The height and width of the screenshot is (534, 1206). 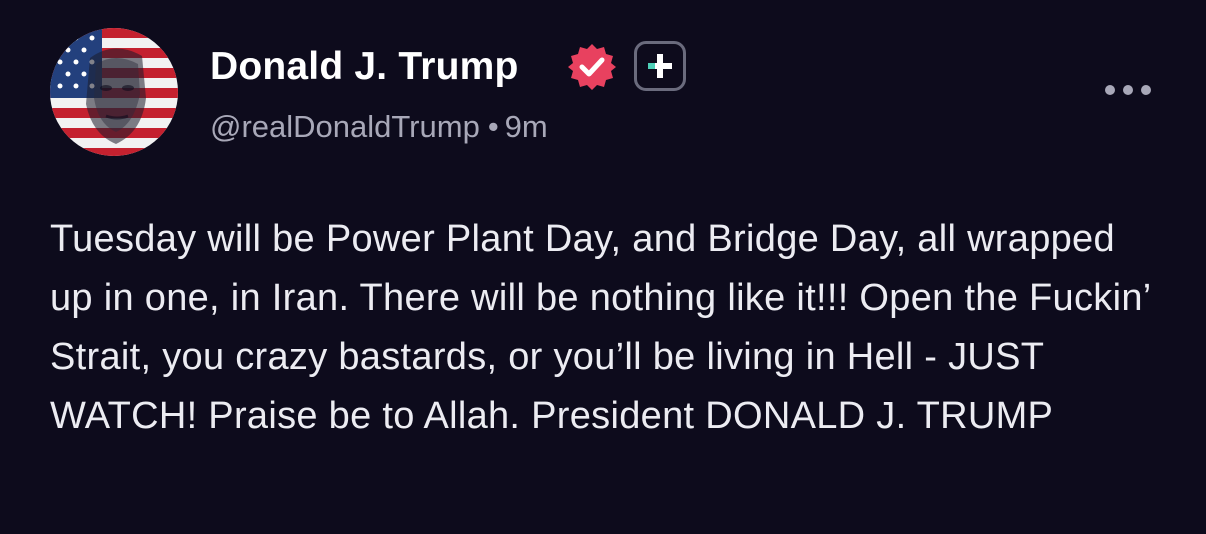 I want to click on plus-badge-icon, so click(x=660, y=66).